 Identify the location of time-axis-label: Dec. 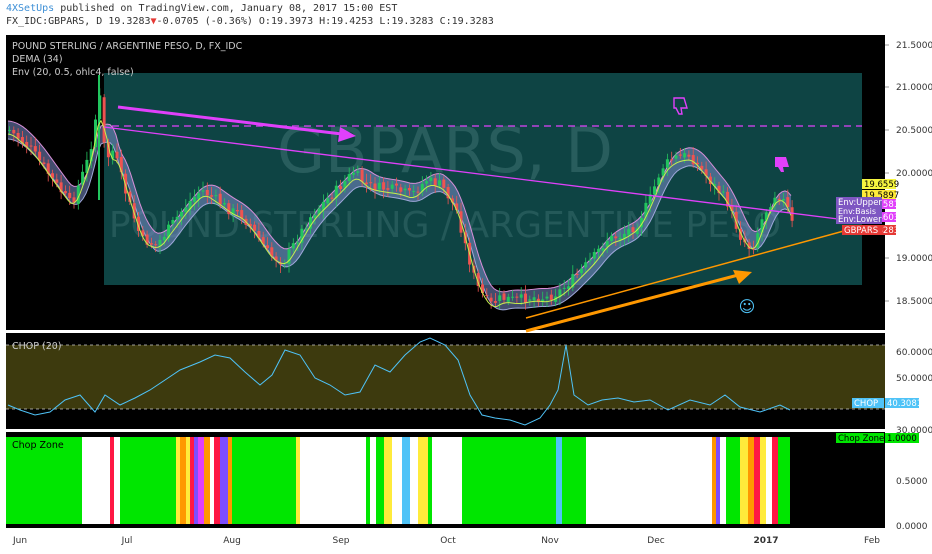
(655, 541).